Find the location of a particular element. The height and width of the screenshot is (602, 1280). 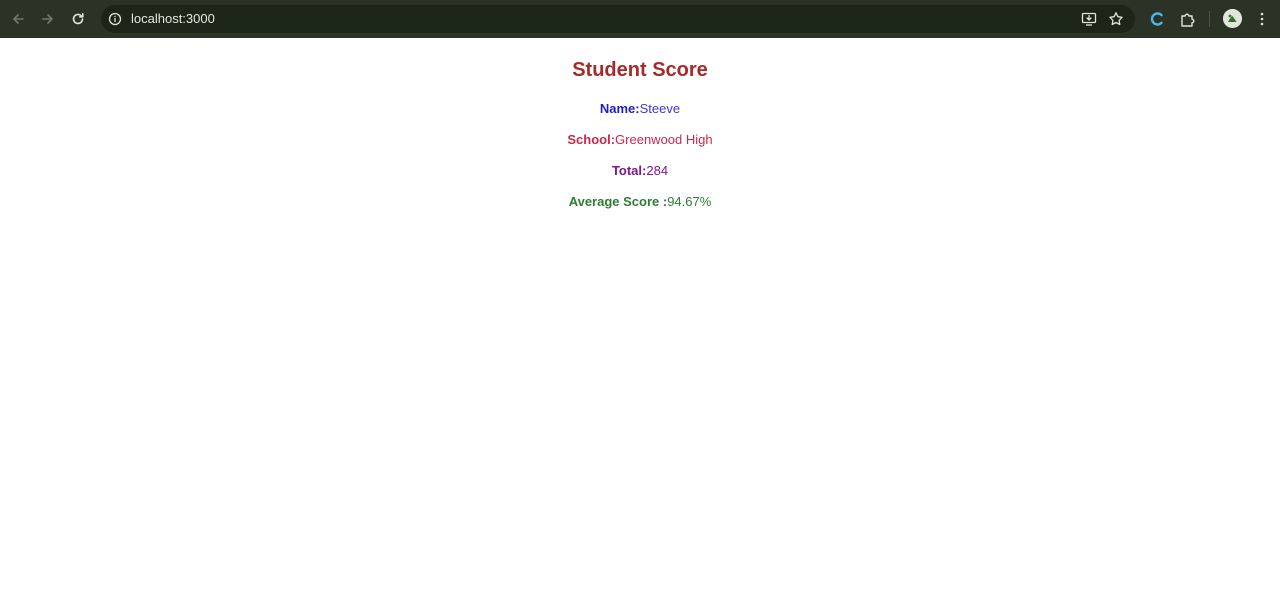

average-value: 94.67% is located at coordinates (689, 201).